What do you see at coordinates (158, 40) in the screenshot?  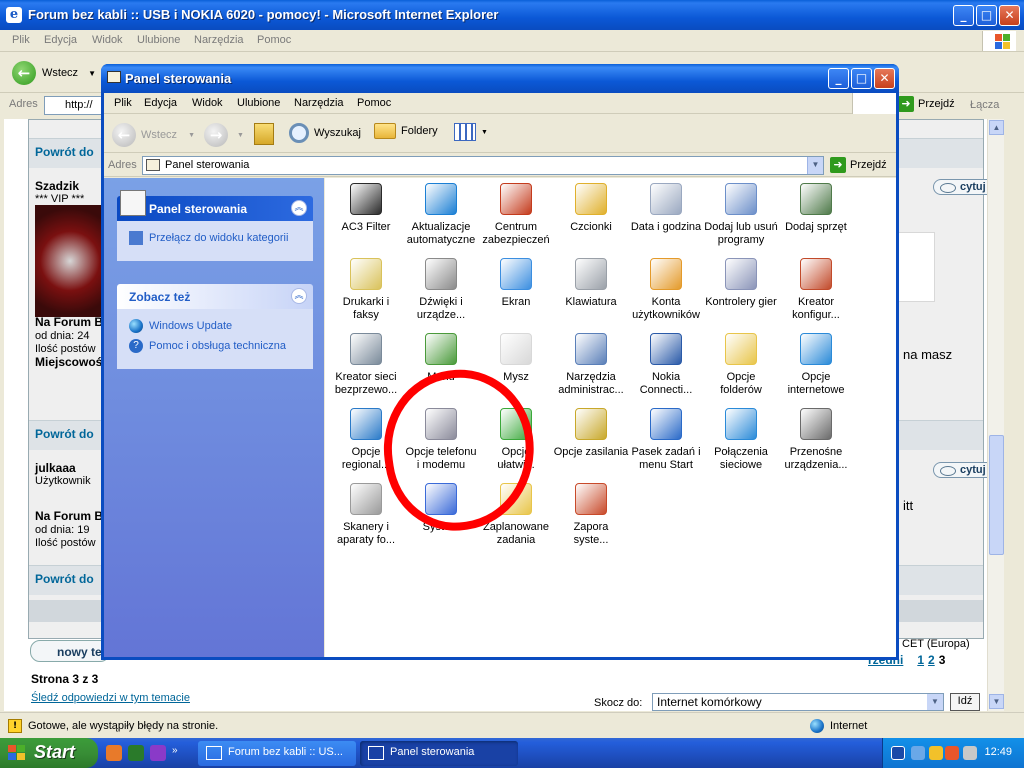 I see `menu-ulubione: Ulubione` at bounding box center [158, 40].